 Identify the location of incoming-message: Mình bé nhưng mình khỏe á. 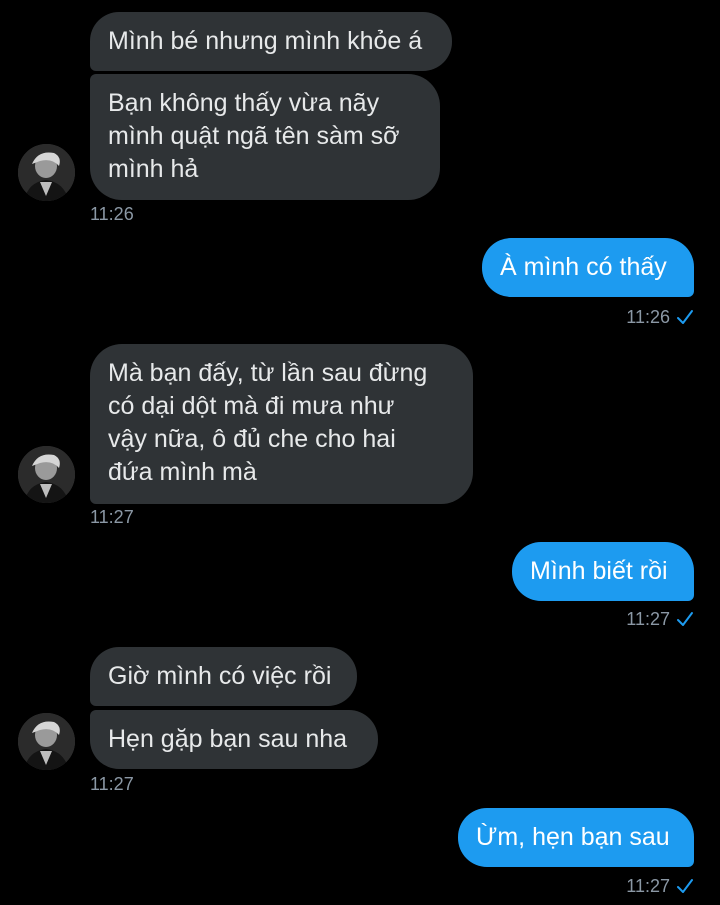
(271, 41).